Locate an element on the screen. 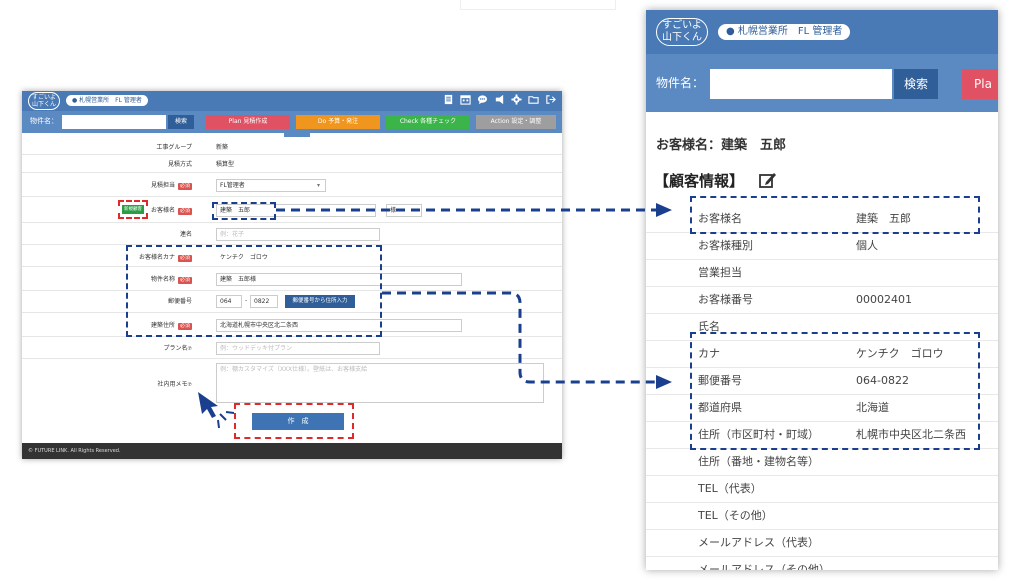 The image size is (1024, 583). highlight-customer-name is located at coordinates (244, 211).